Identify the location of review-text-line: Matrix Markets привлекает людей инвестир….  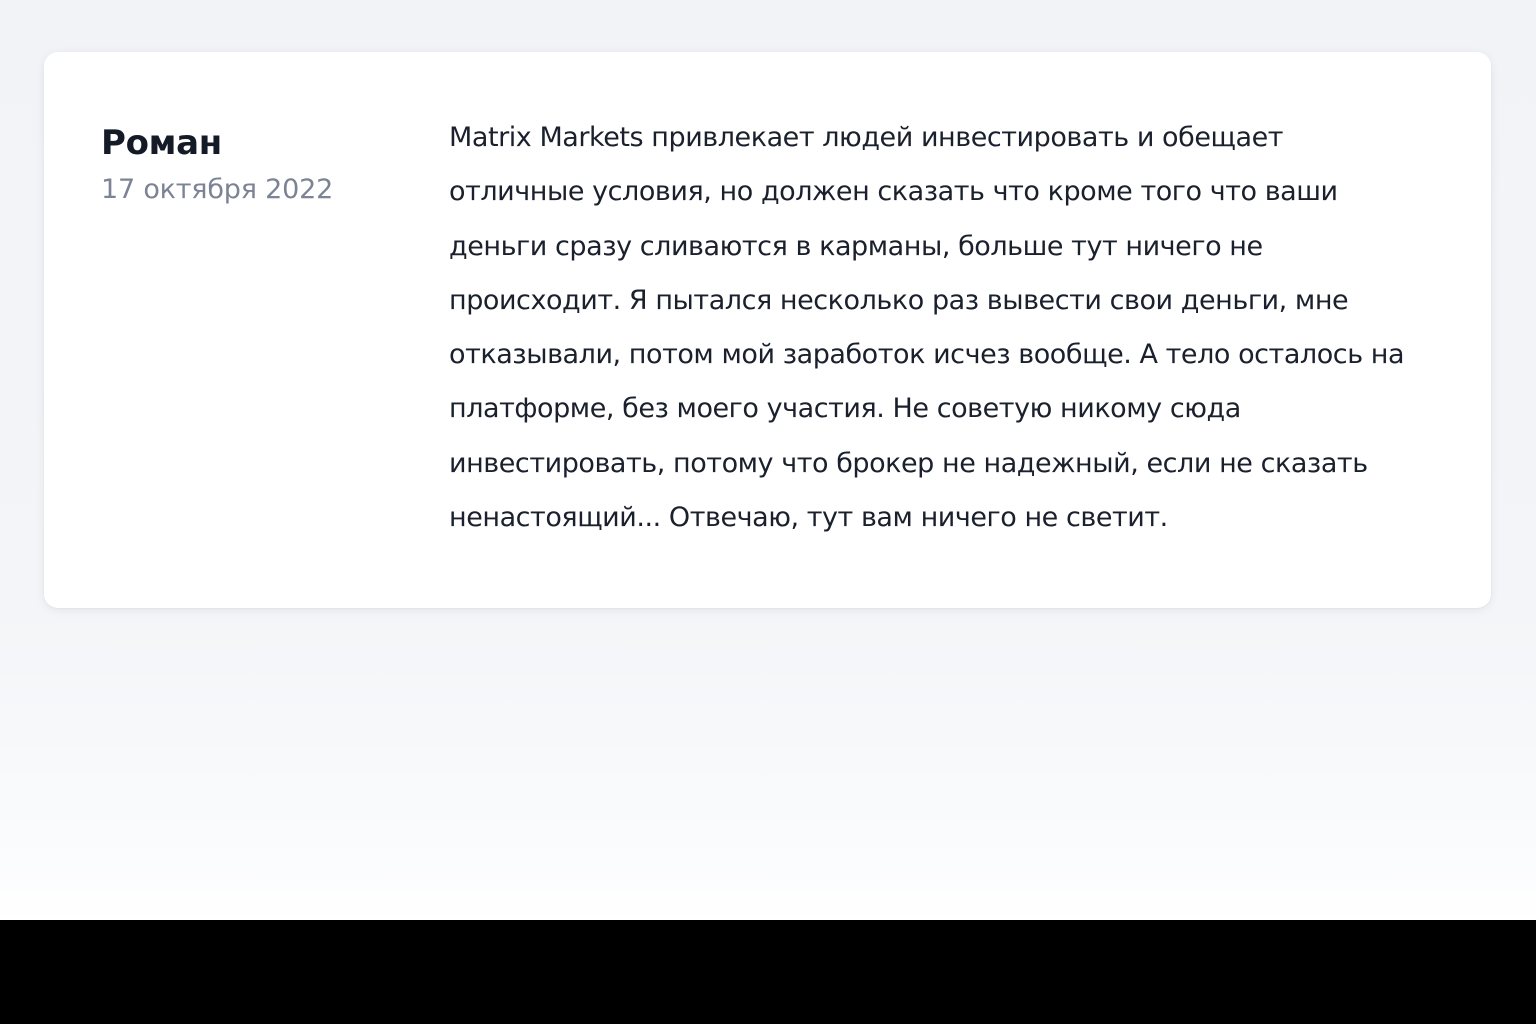
(866, 137).